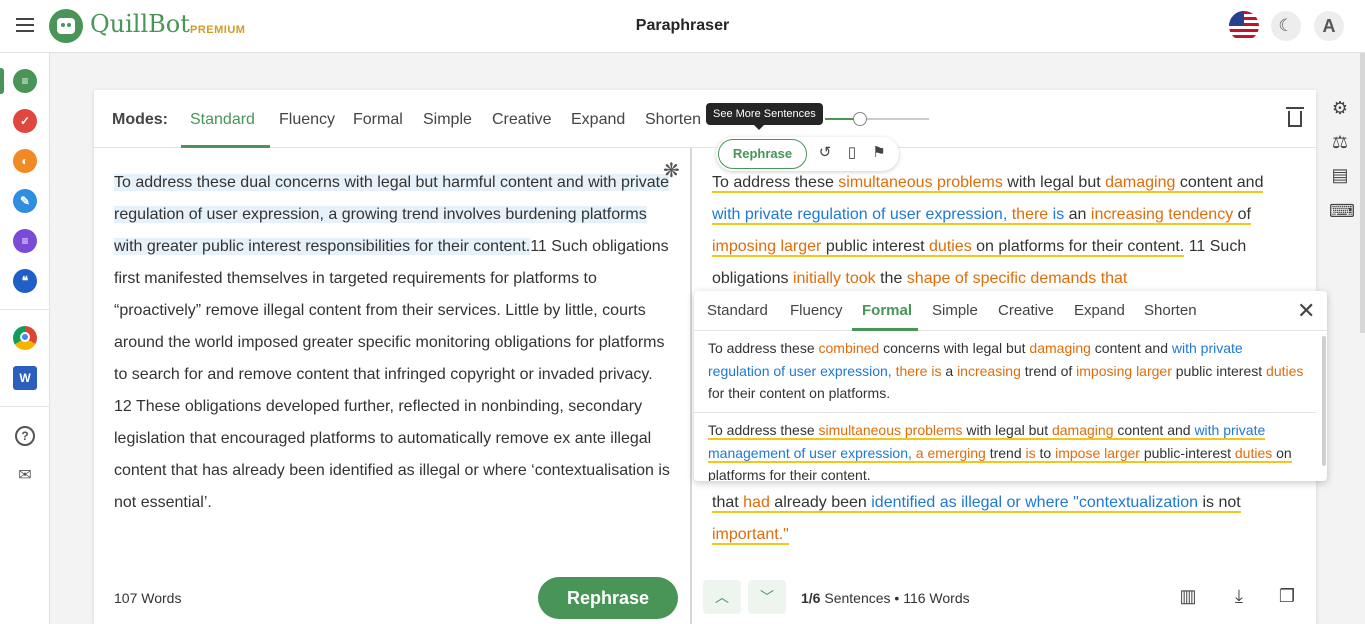  I want to click on trash-icon, so click(1295, 117).